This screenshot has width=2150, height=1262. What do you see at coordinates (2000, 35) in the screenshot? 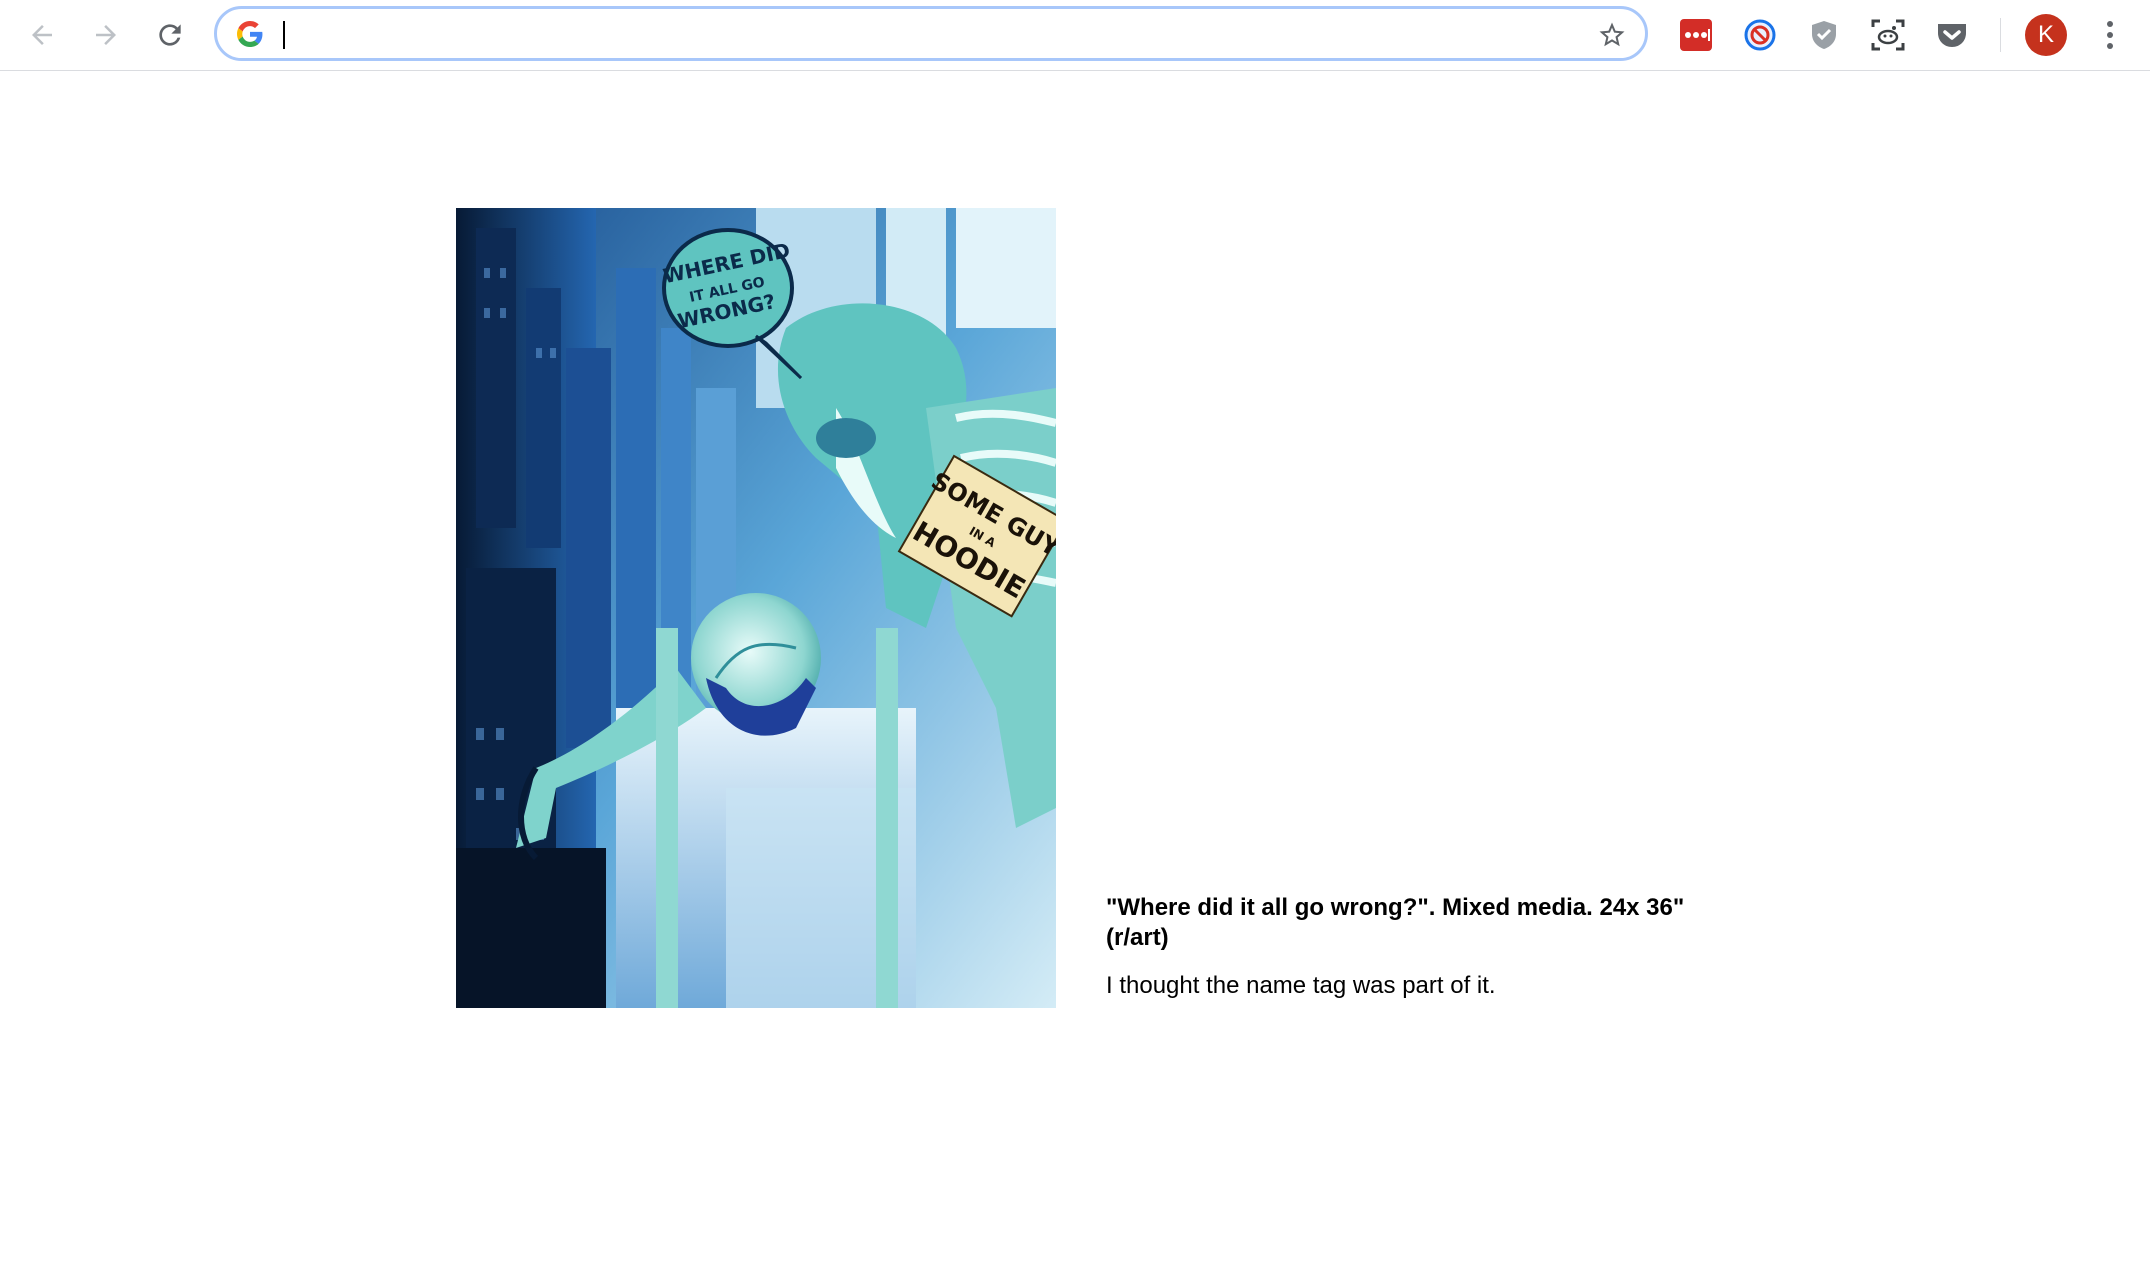
I see `toolbar-divider` at bounding box center [2000, 35].